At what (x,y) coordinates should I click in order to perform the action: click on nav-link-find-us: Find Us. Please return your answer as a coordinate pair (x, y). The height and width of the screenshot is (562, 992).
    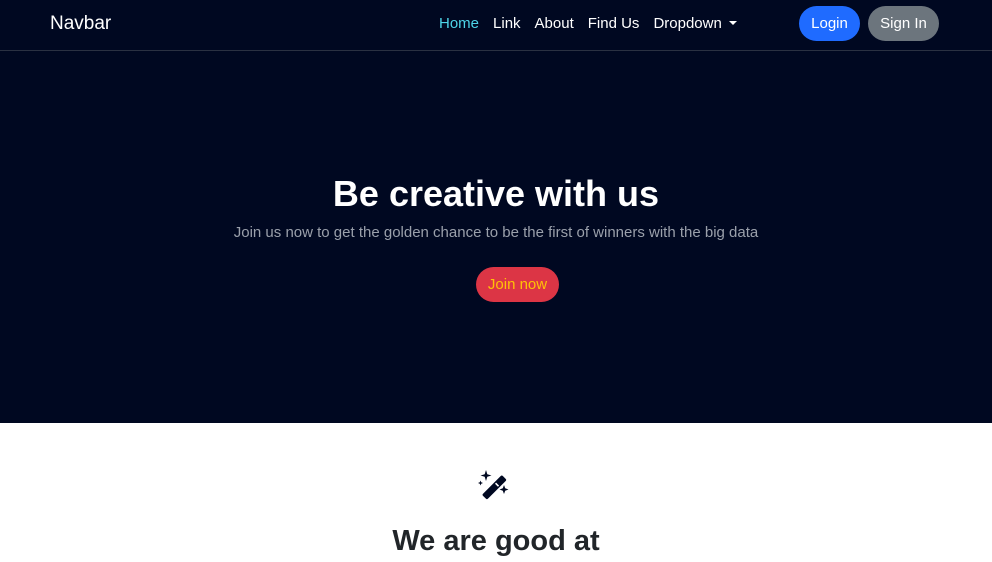
    Looking at the image, I should click on (614, 24).